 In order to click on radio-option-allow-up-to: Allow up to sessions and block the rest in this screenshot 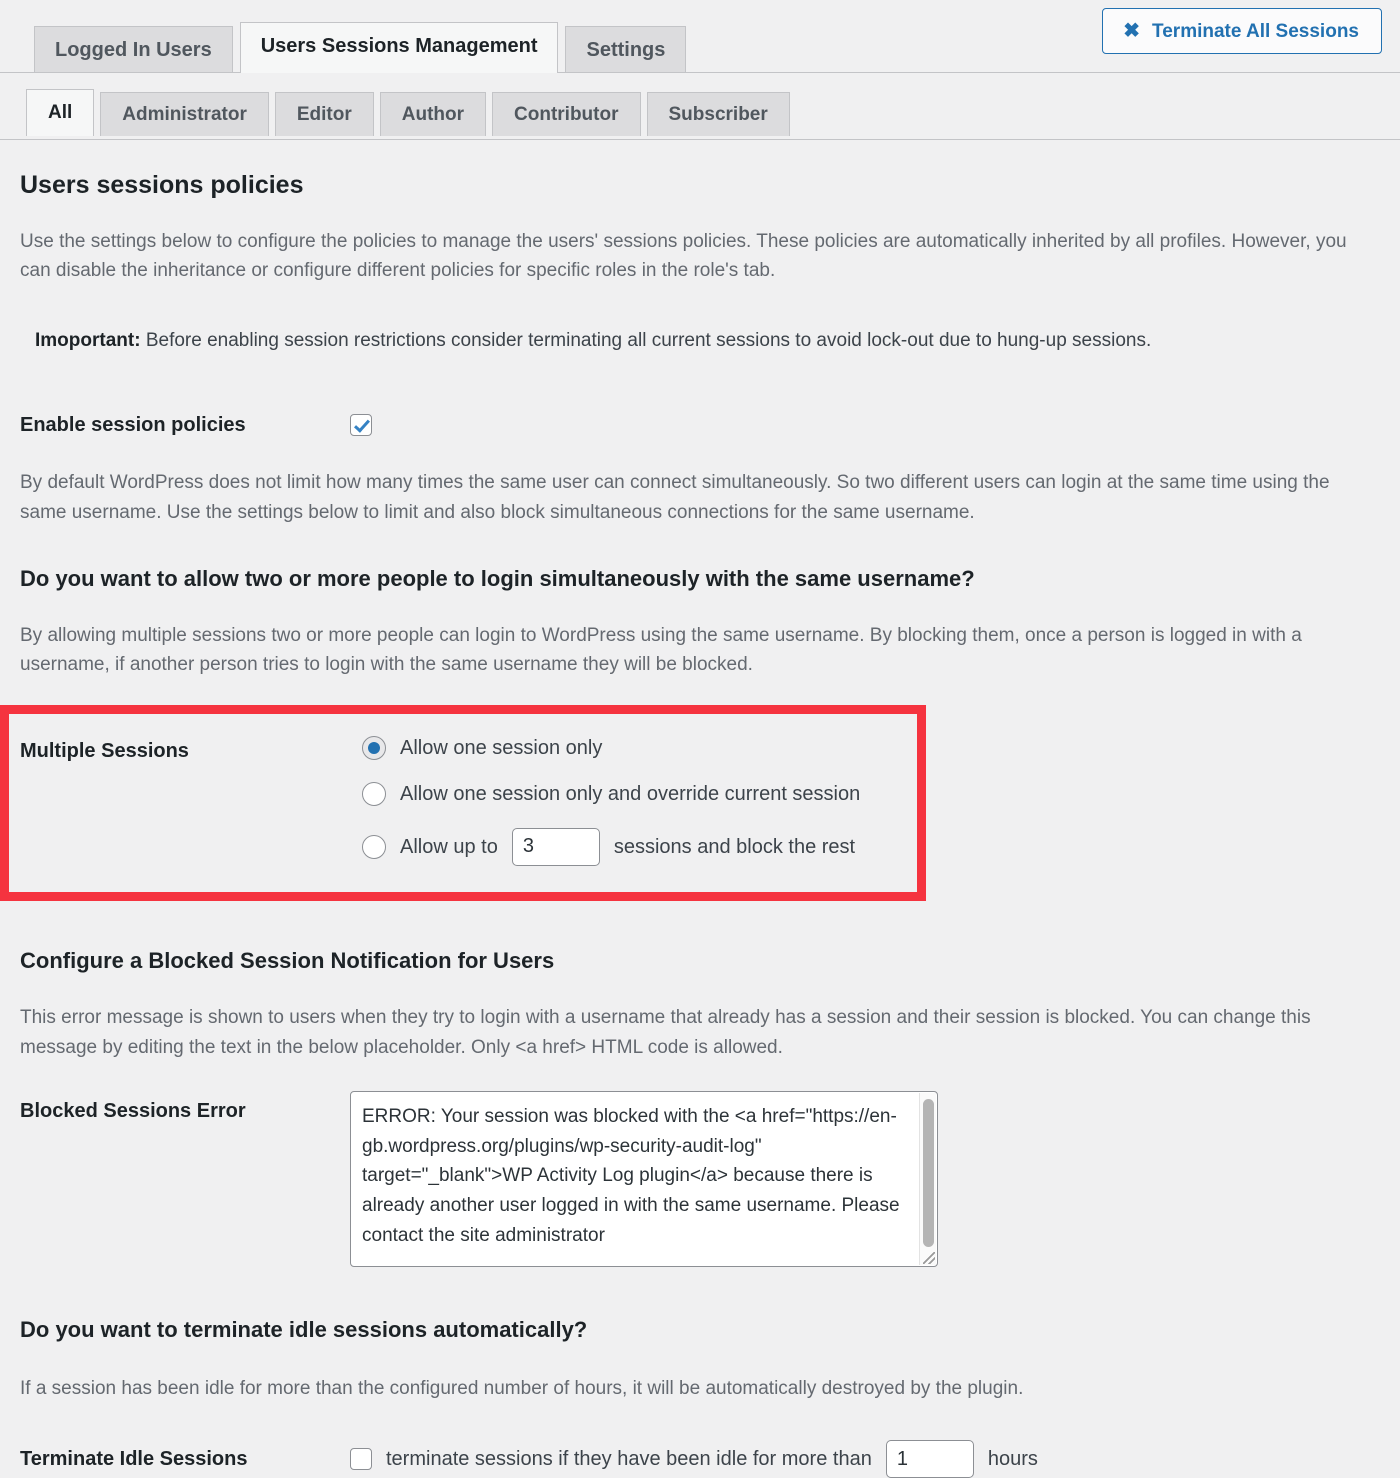, I will do `click(639, 846)`.